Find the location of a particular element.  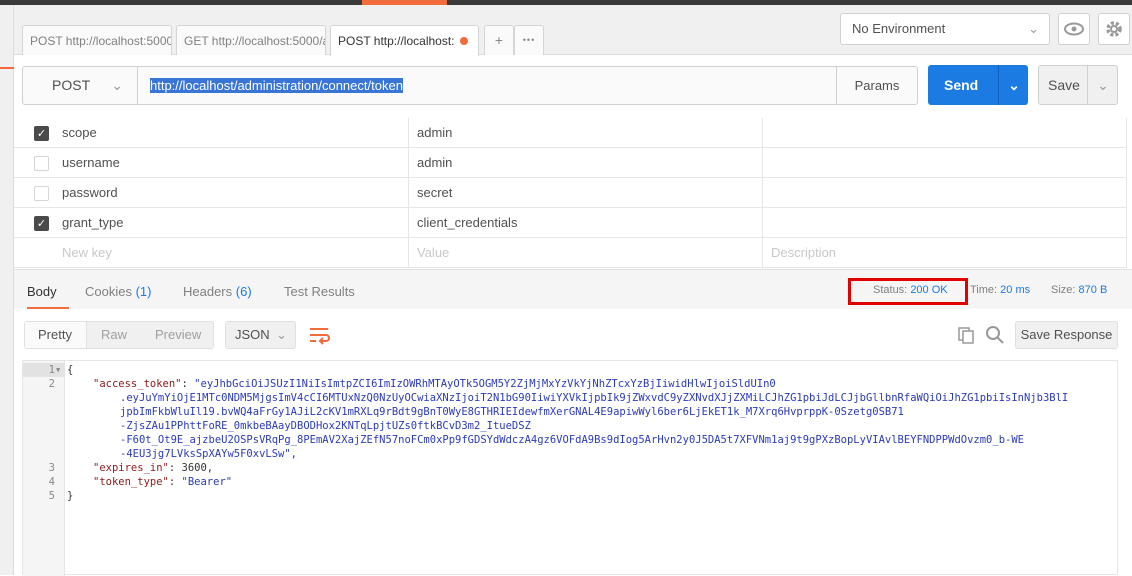

params-button: Params is located at coordinates (877, 85).